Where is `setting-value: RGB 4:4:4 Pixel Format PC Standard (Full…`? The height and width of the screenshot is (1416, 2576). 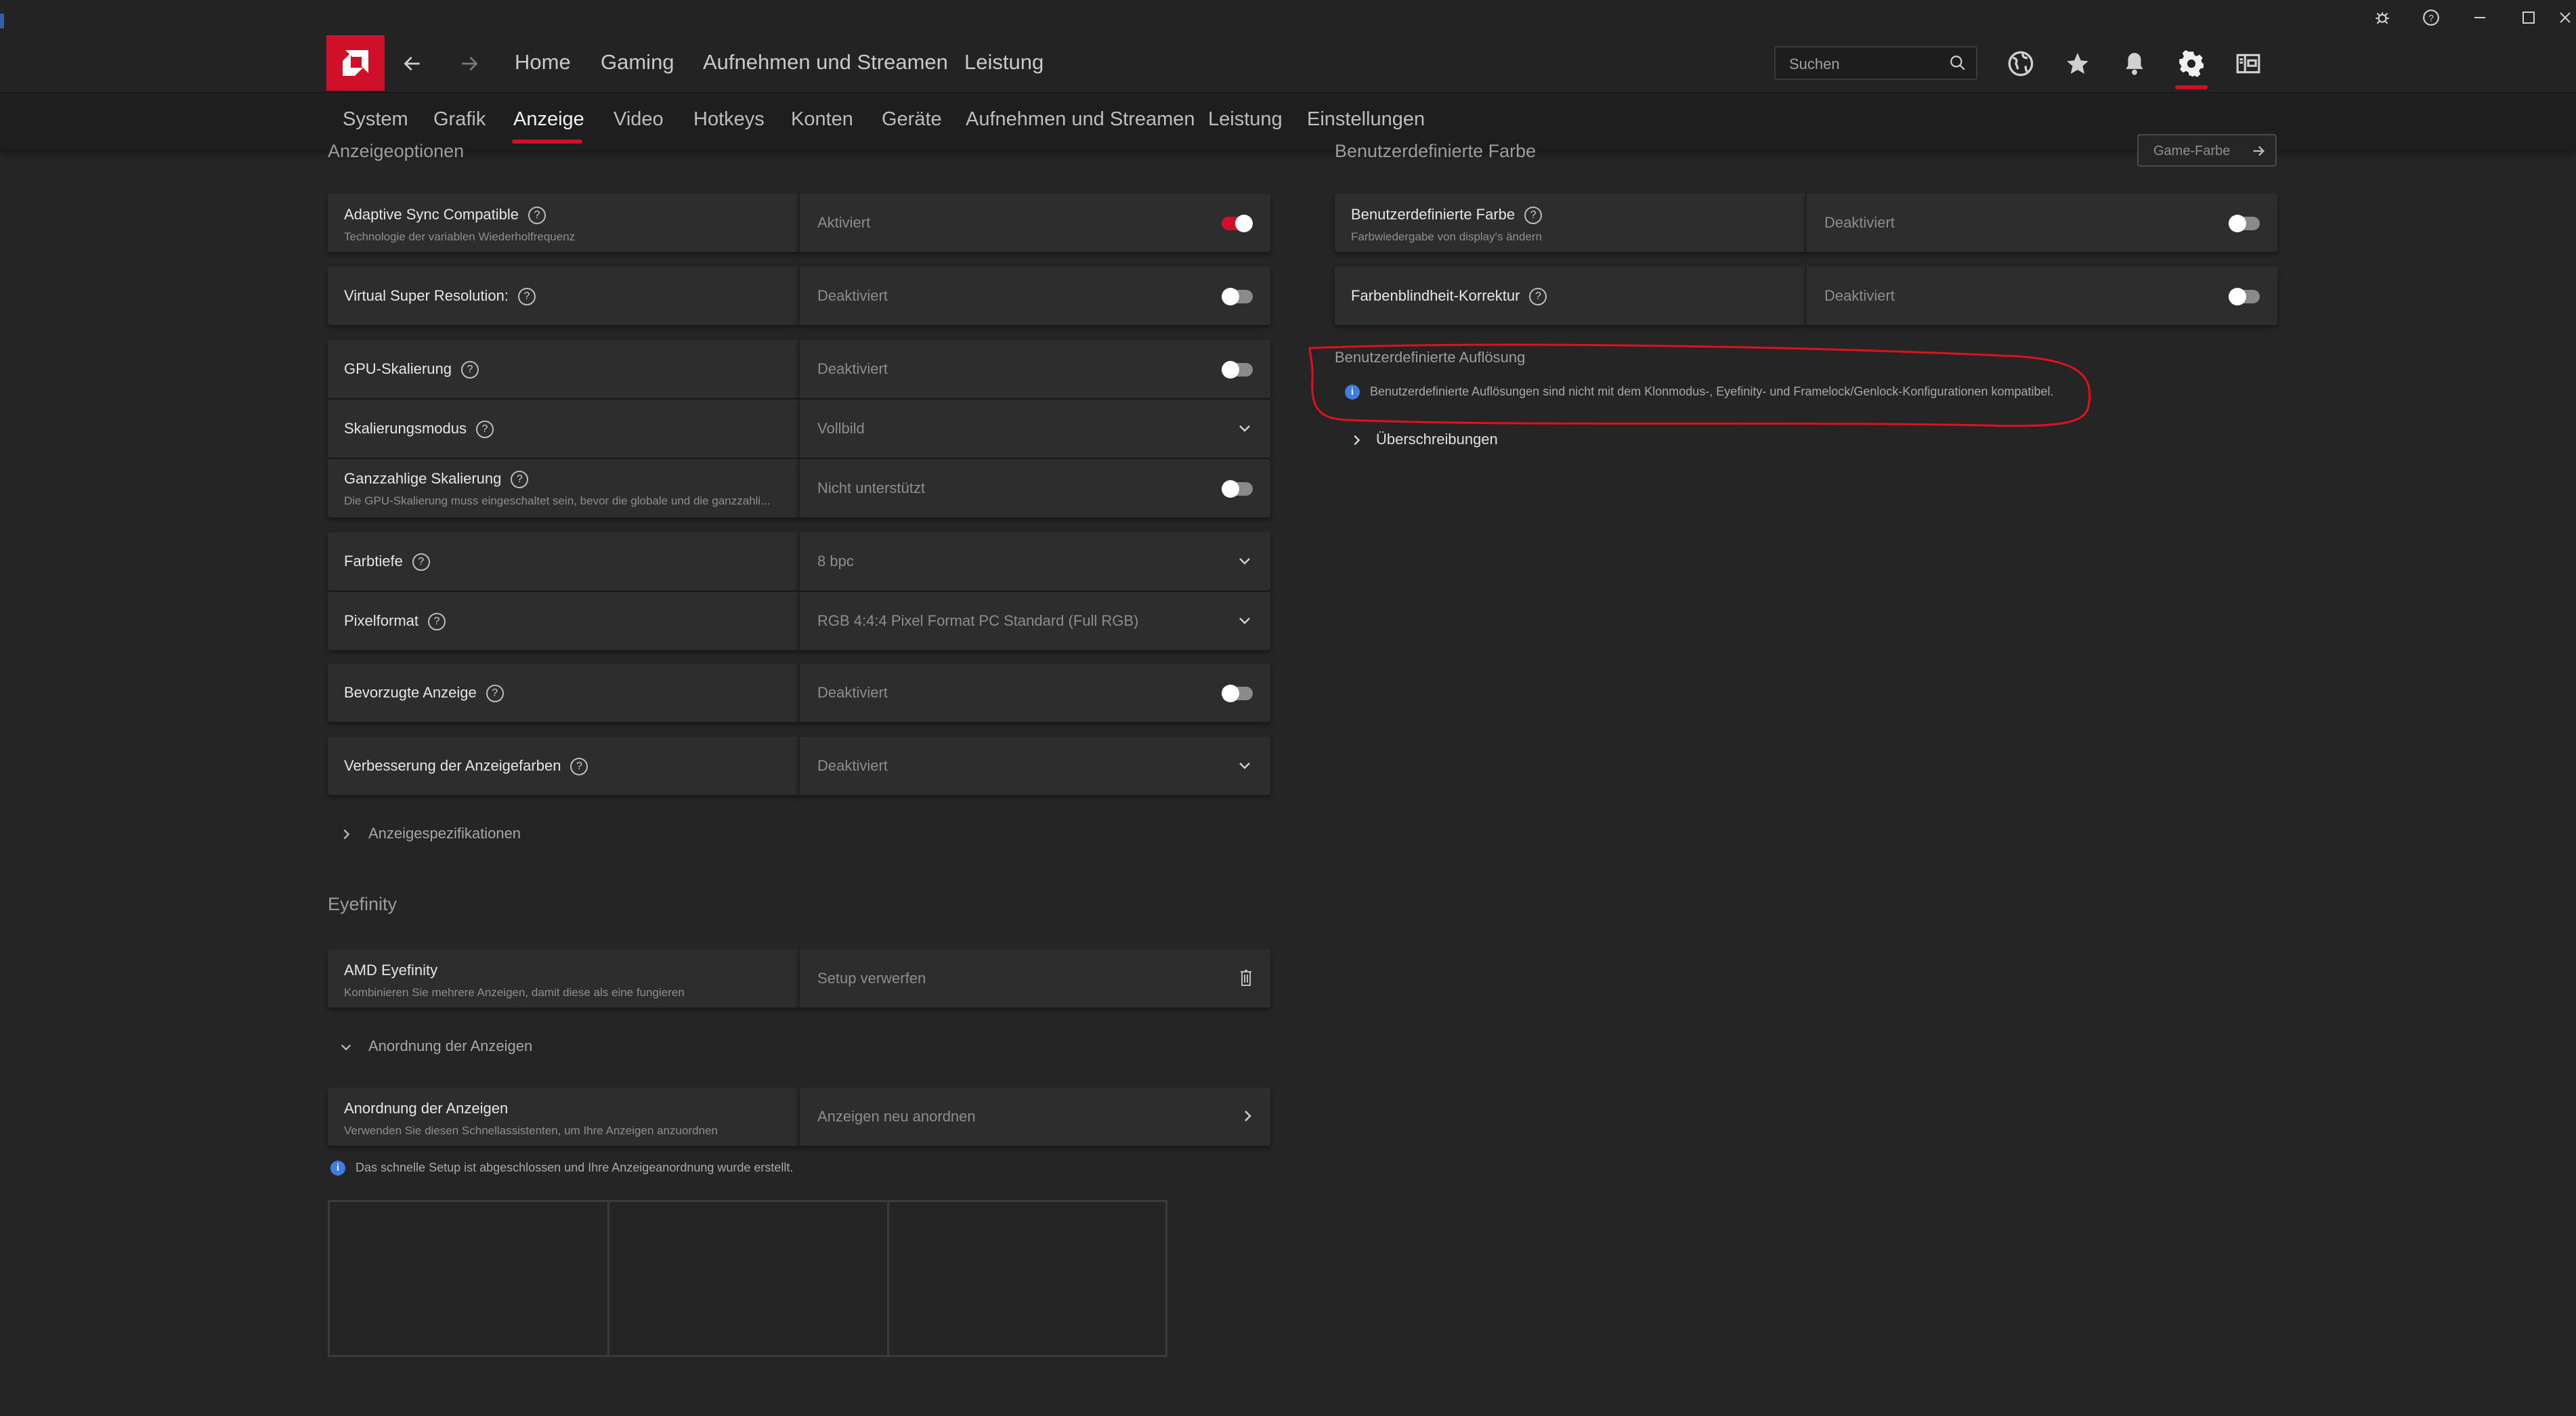 setting-value: RGB 4:4:4 Pixel Format PC Standard (Full… is located at coordinates (978, 621).